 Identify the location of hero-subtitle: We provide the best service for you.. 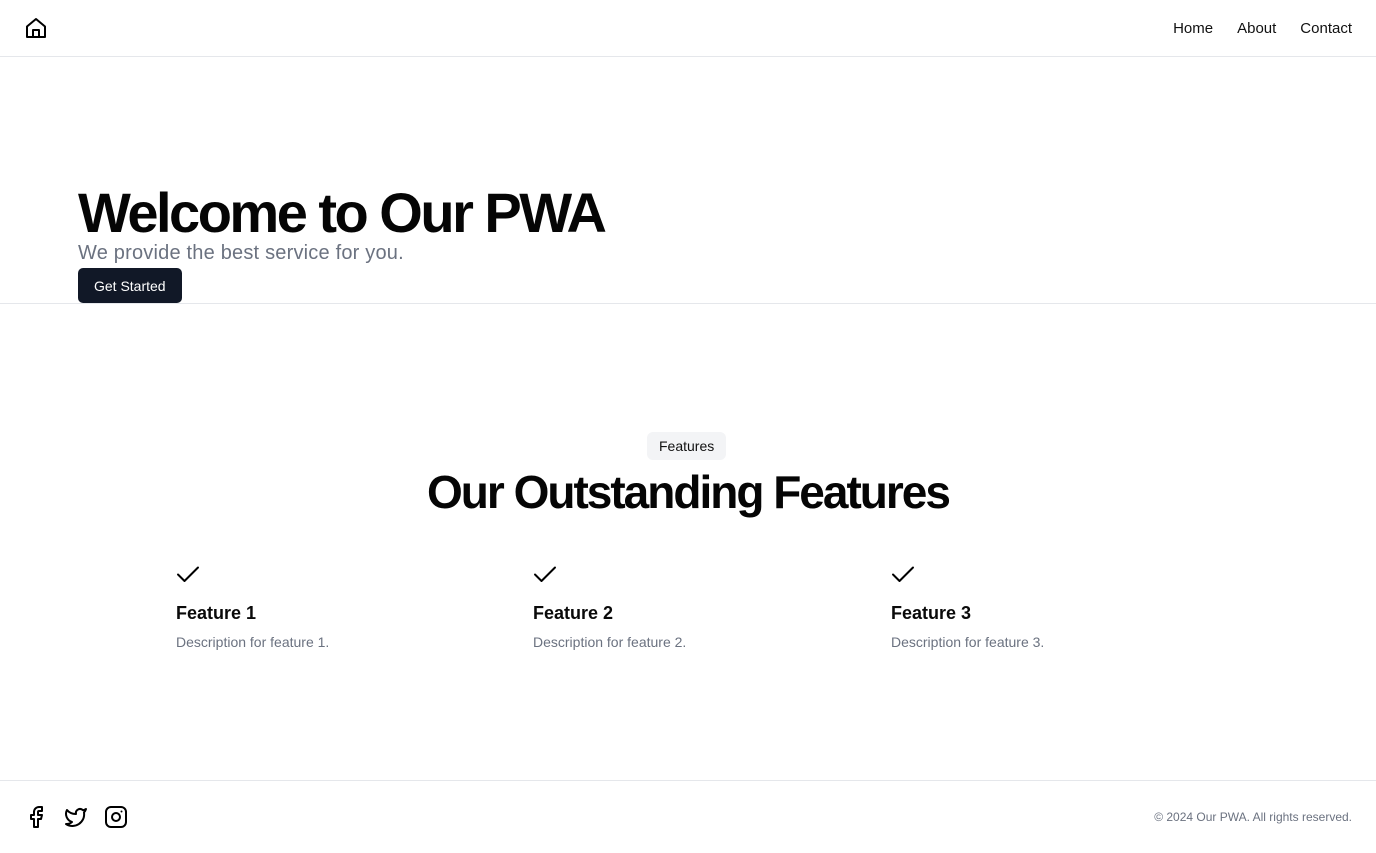
(241, 253).